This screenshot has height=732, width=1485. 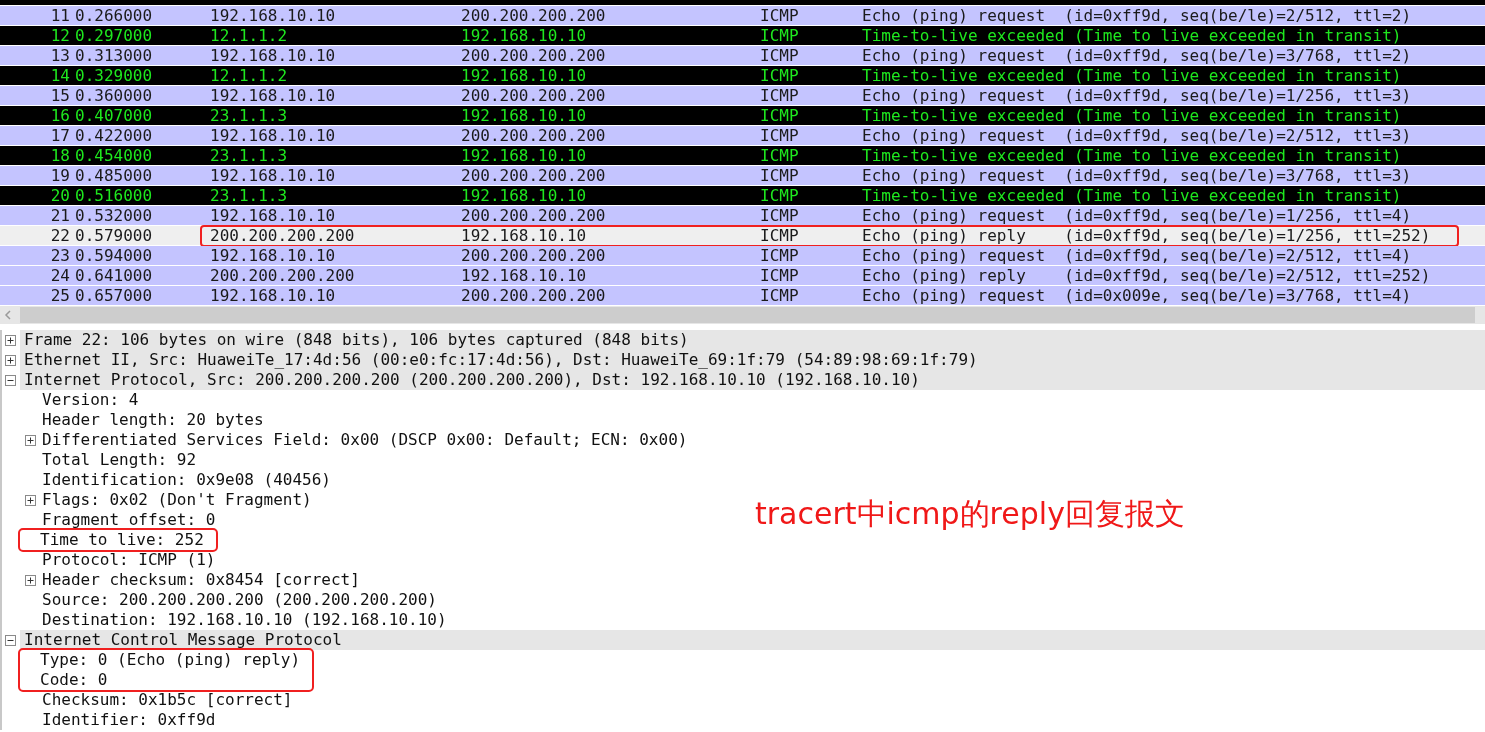 I want to click on packet-row: 14 0.329000 12.1.1.2 192.168.10.10 ICMP Time-to-live exceeded (Time to live exceeded in transit), so click(x=742, y=75).